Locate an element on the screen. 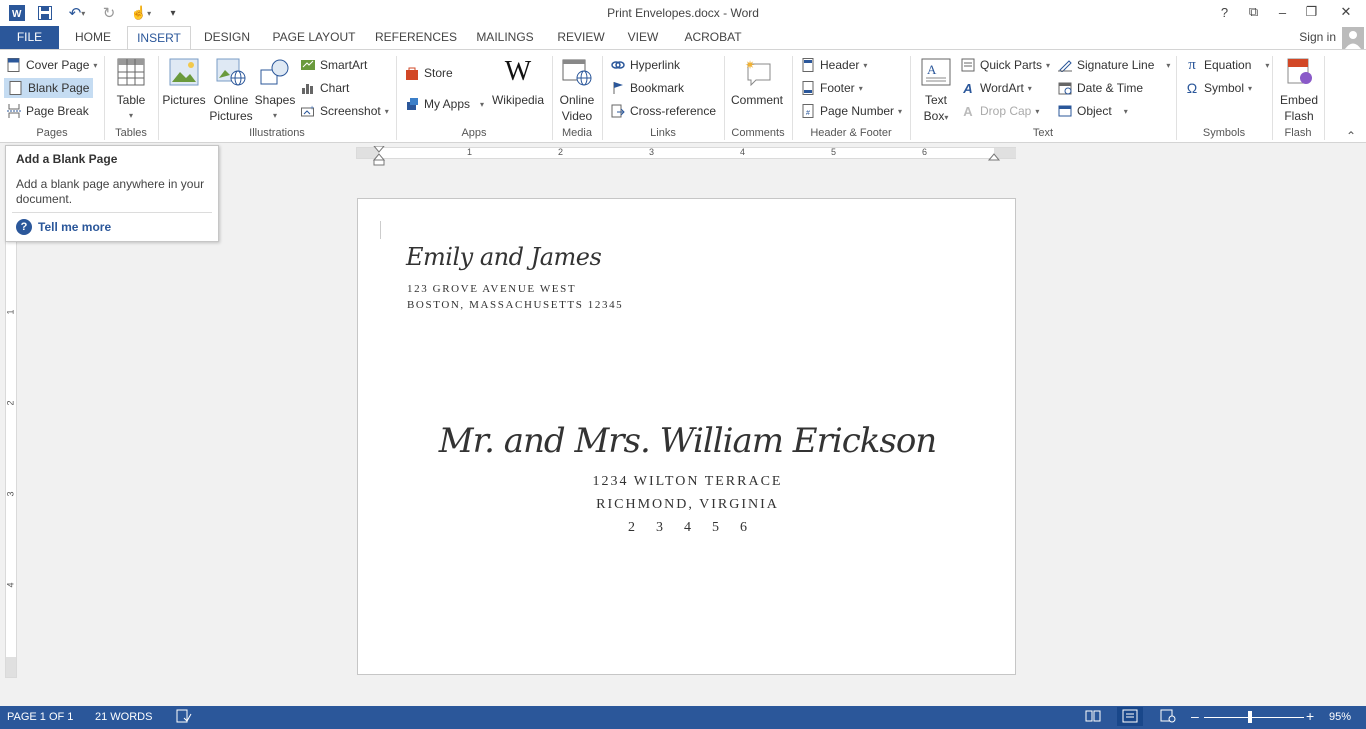 This screenshot has height=729, width=1366. text-box-button: A Text Box▾ is located at coordinates (936, 91).